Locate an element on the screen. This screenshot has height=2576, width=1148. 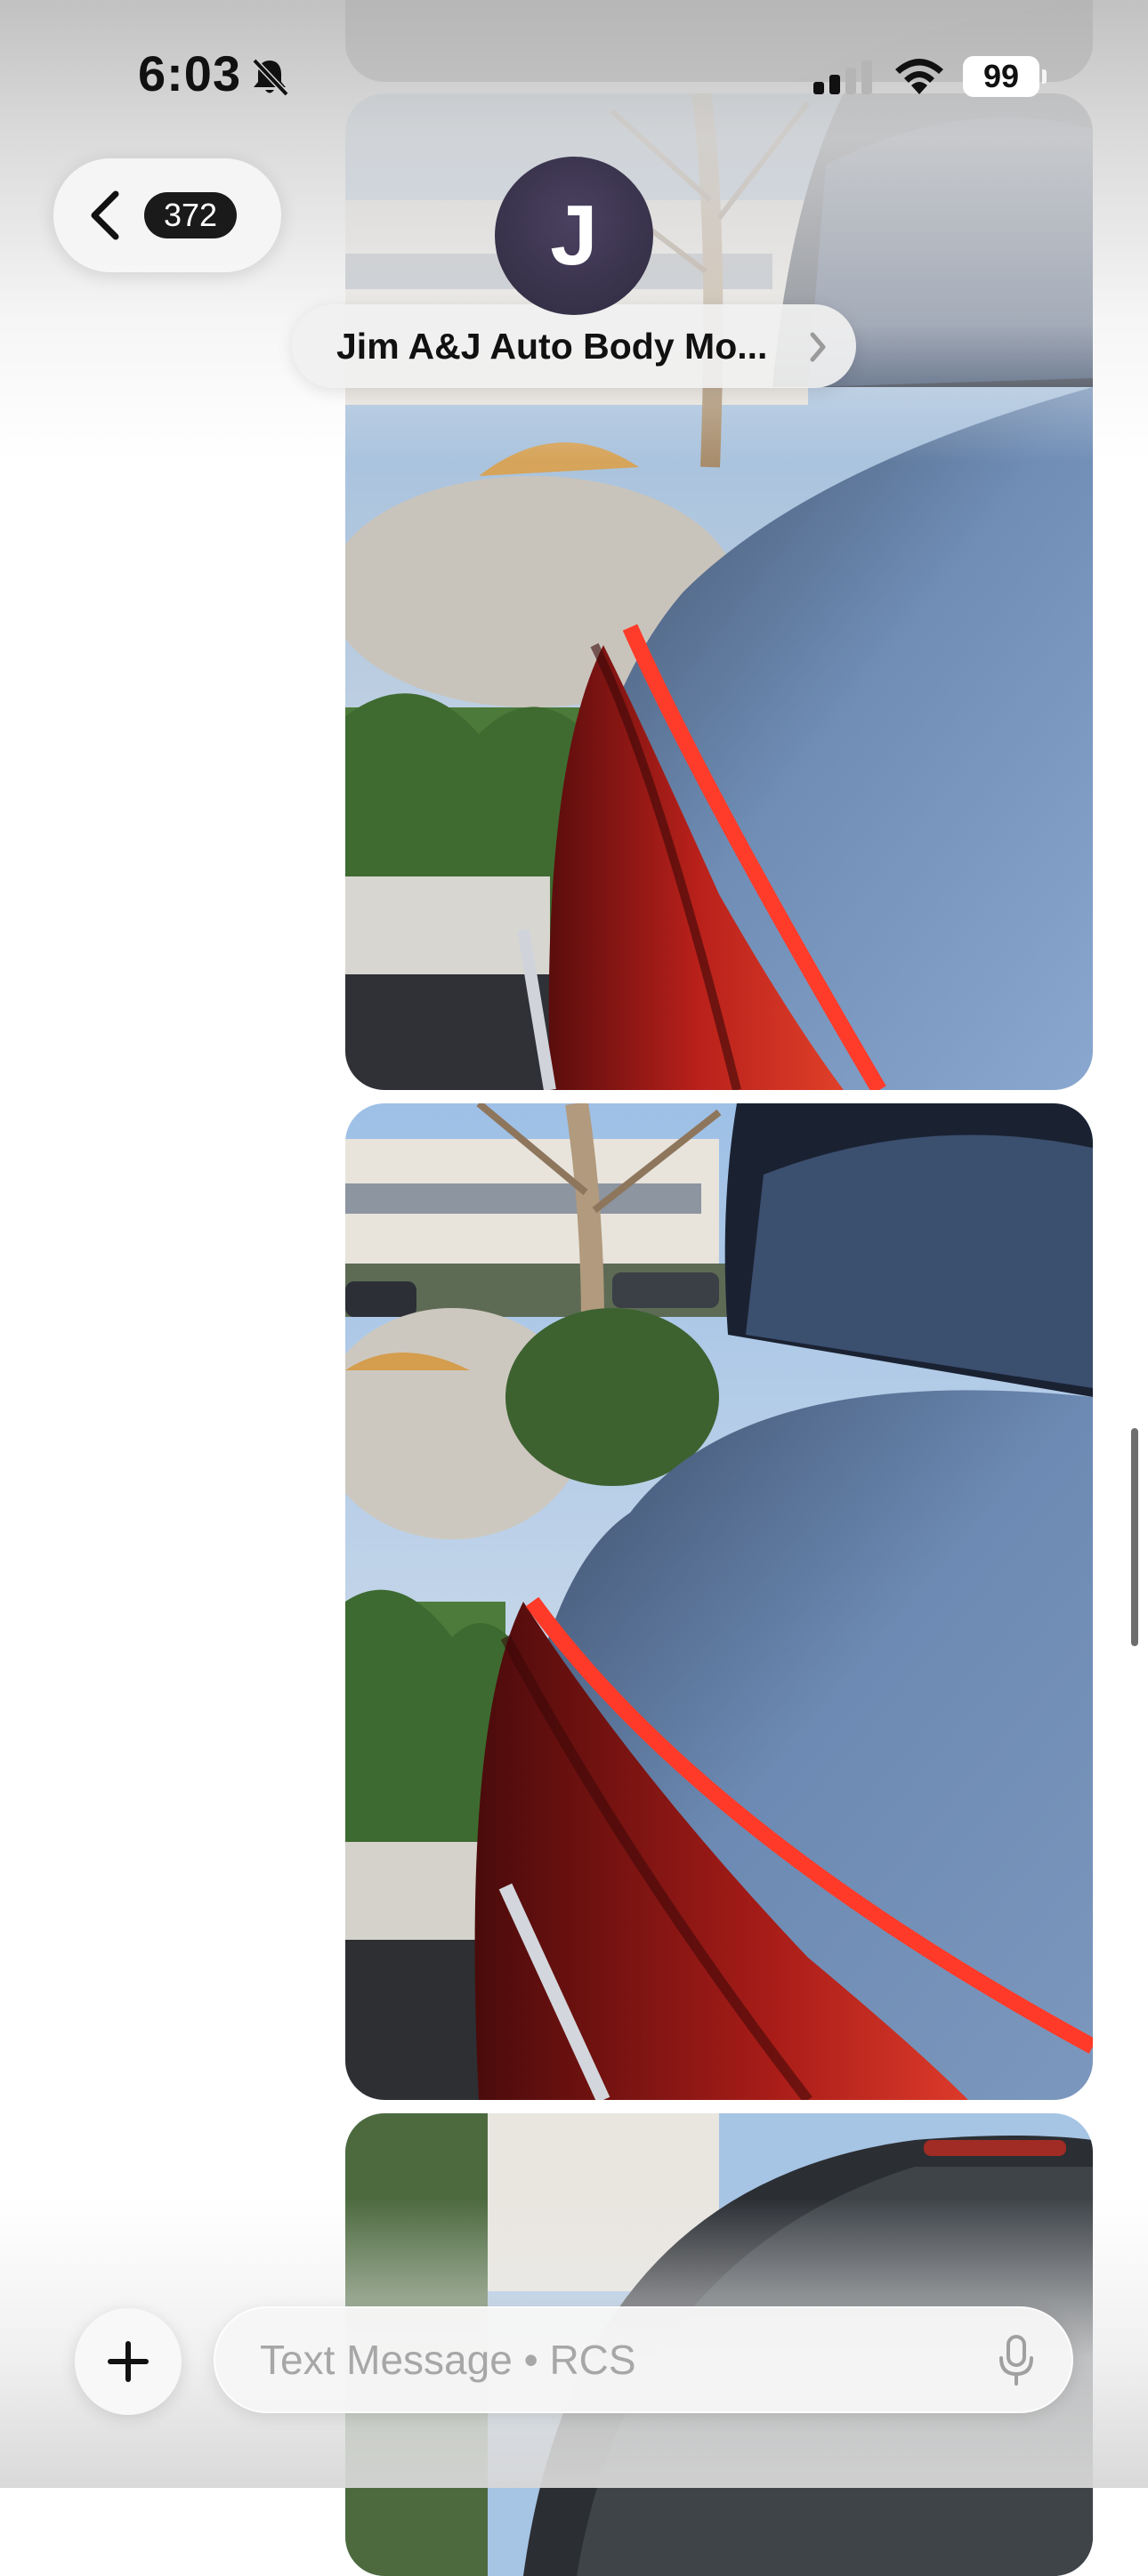
chevron-left-icon is located at coordinates (105, 215).